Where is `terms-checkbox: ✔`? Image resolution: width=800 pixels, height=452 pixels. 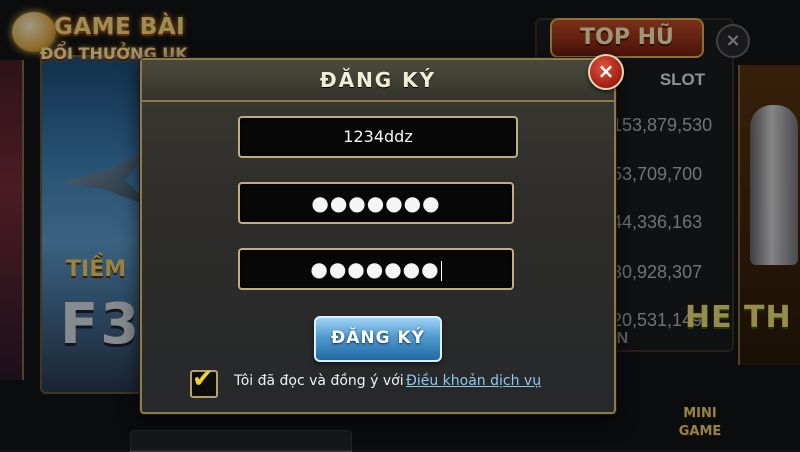
terms-checkbox: ✔ is located at coordinates (204, 381).